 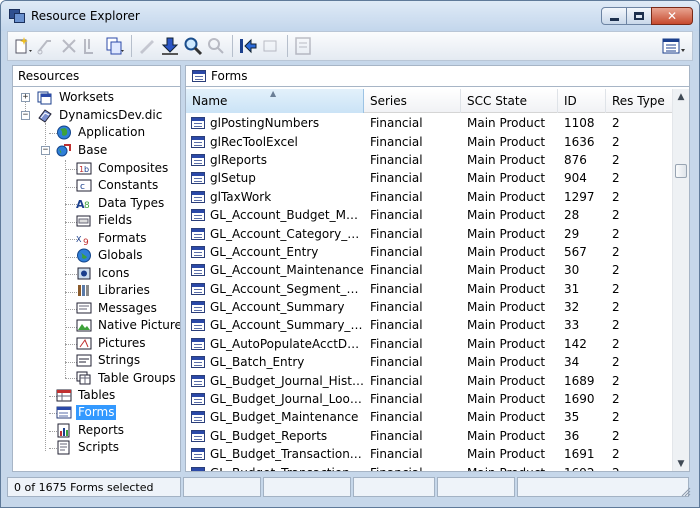 What do you see at coordinates (112, 343) in the screenshot?
I see `tree-item-pictures: Pictures` at bounding box center [112, 343].